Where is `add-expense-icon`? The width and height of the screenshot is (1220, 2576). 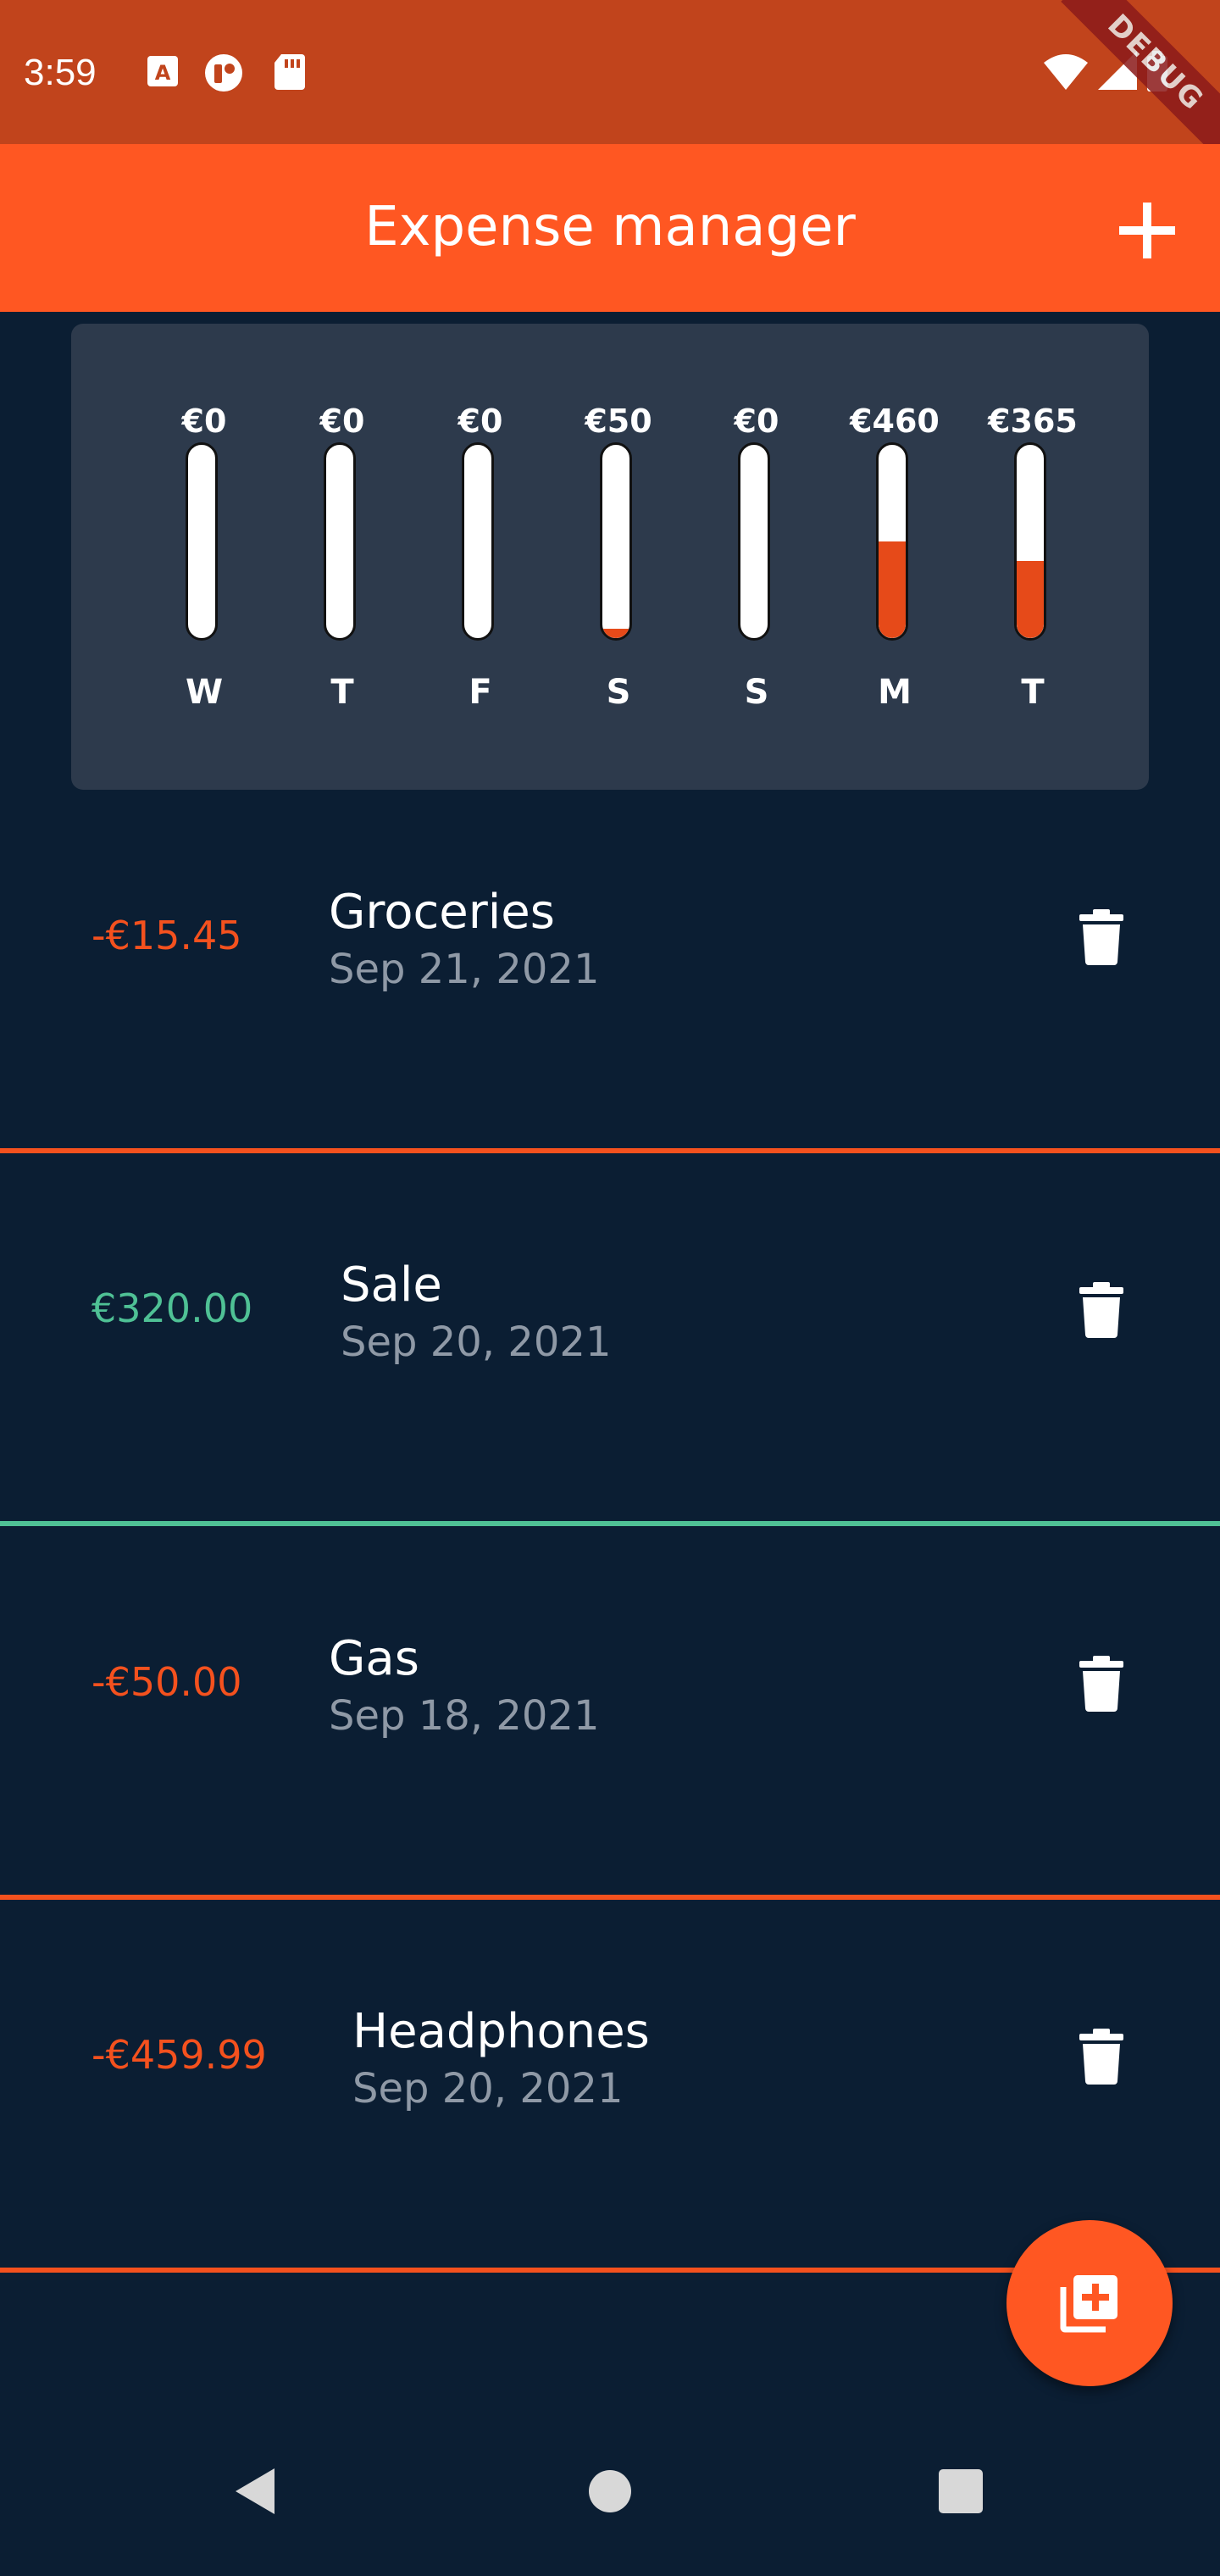 add-expense-icon is located at coordinates (1088, 2304).